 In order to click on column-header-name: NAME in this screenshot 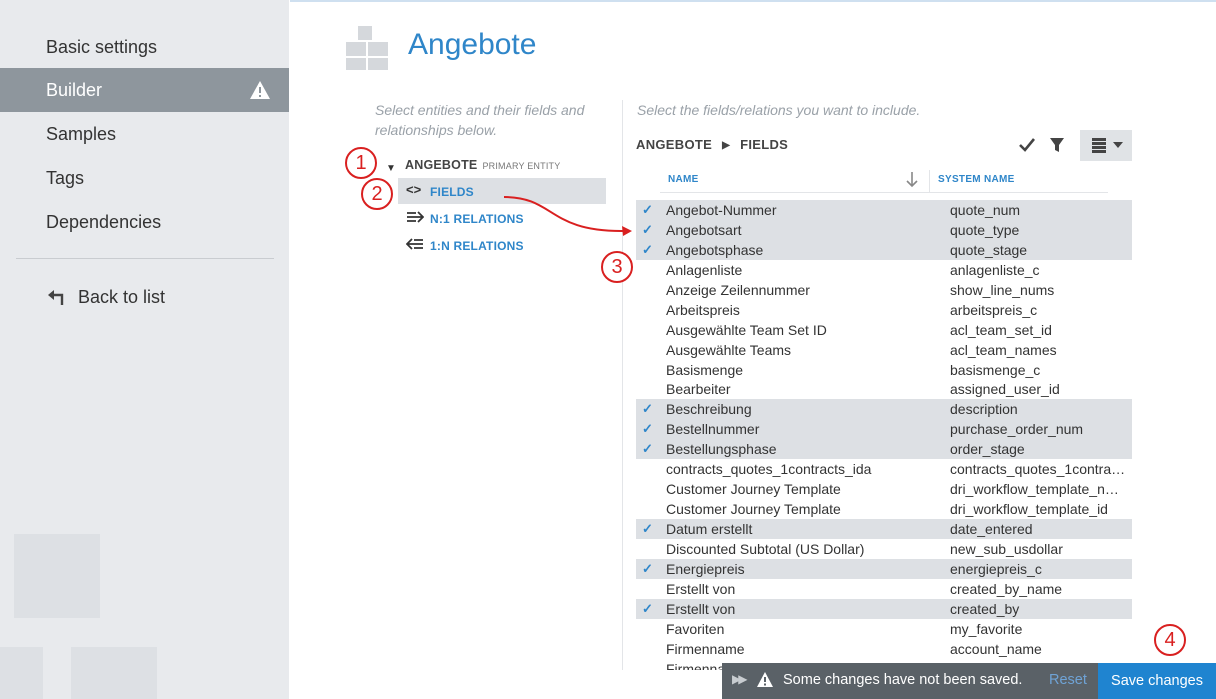, I will do `click(683, 179)`.